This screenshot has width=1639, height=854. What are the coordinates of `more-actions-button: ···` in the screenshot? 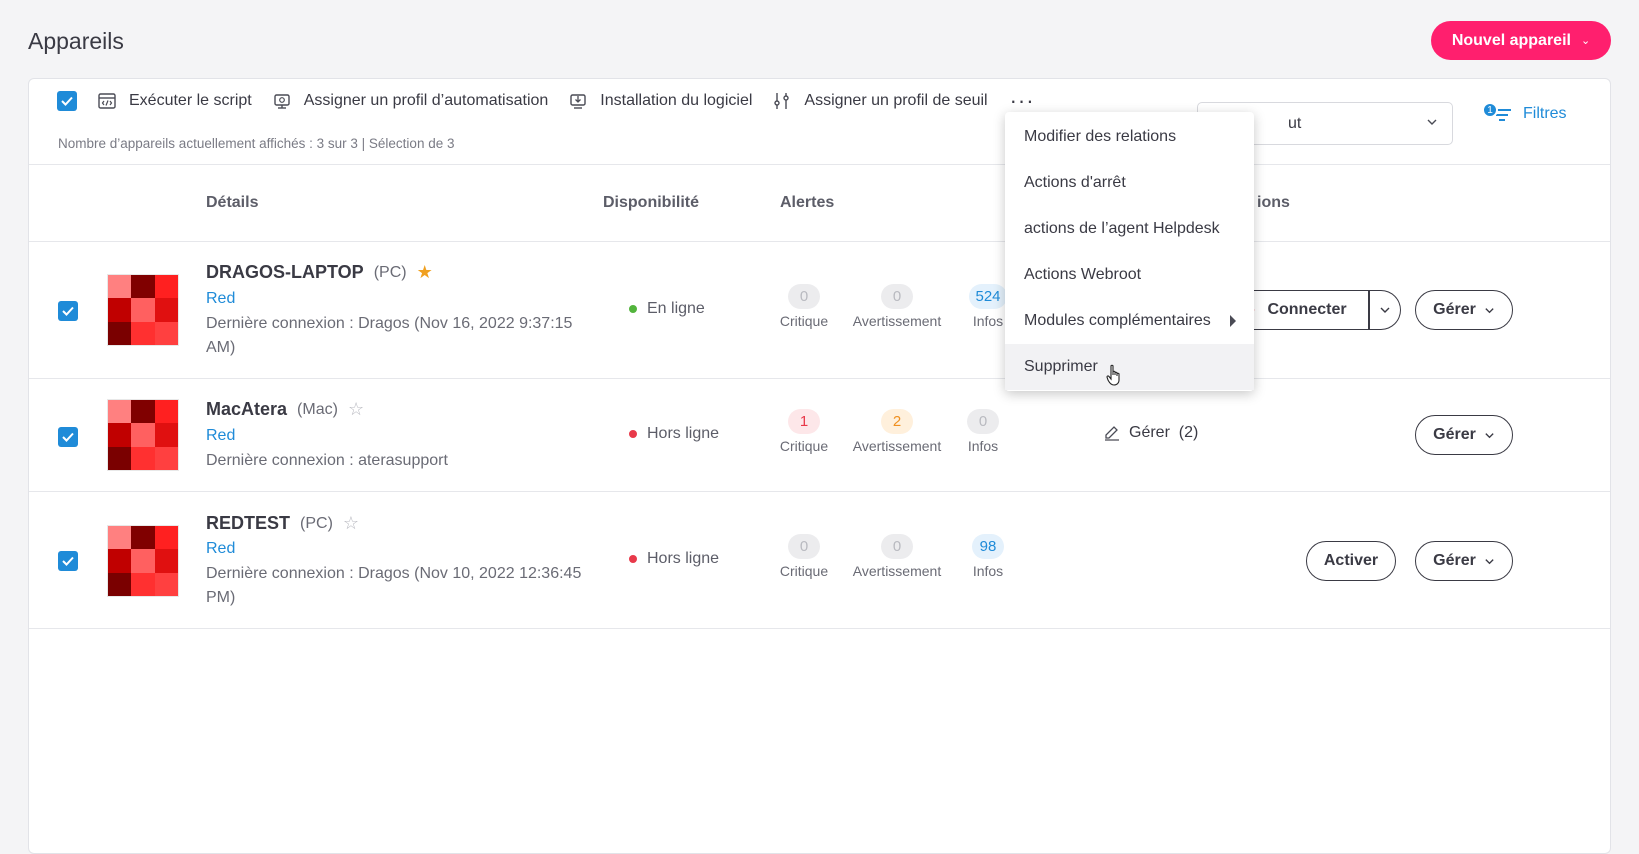 It's located at (1022, 101).